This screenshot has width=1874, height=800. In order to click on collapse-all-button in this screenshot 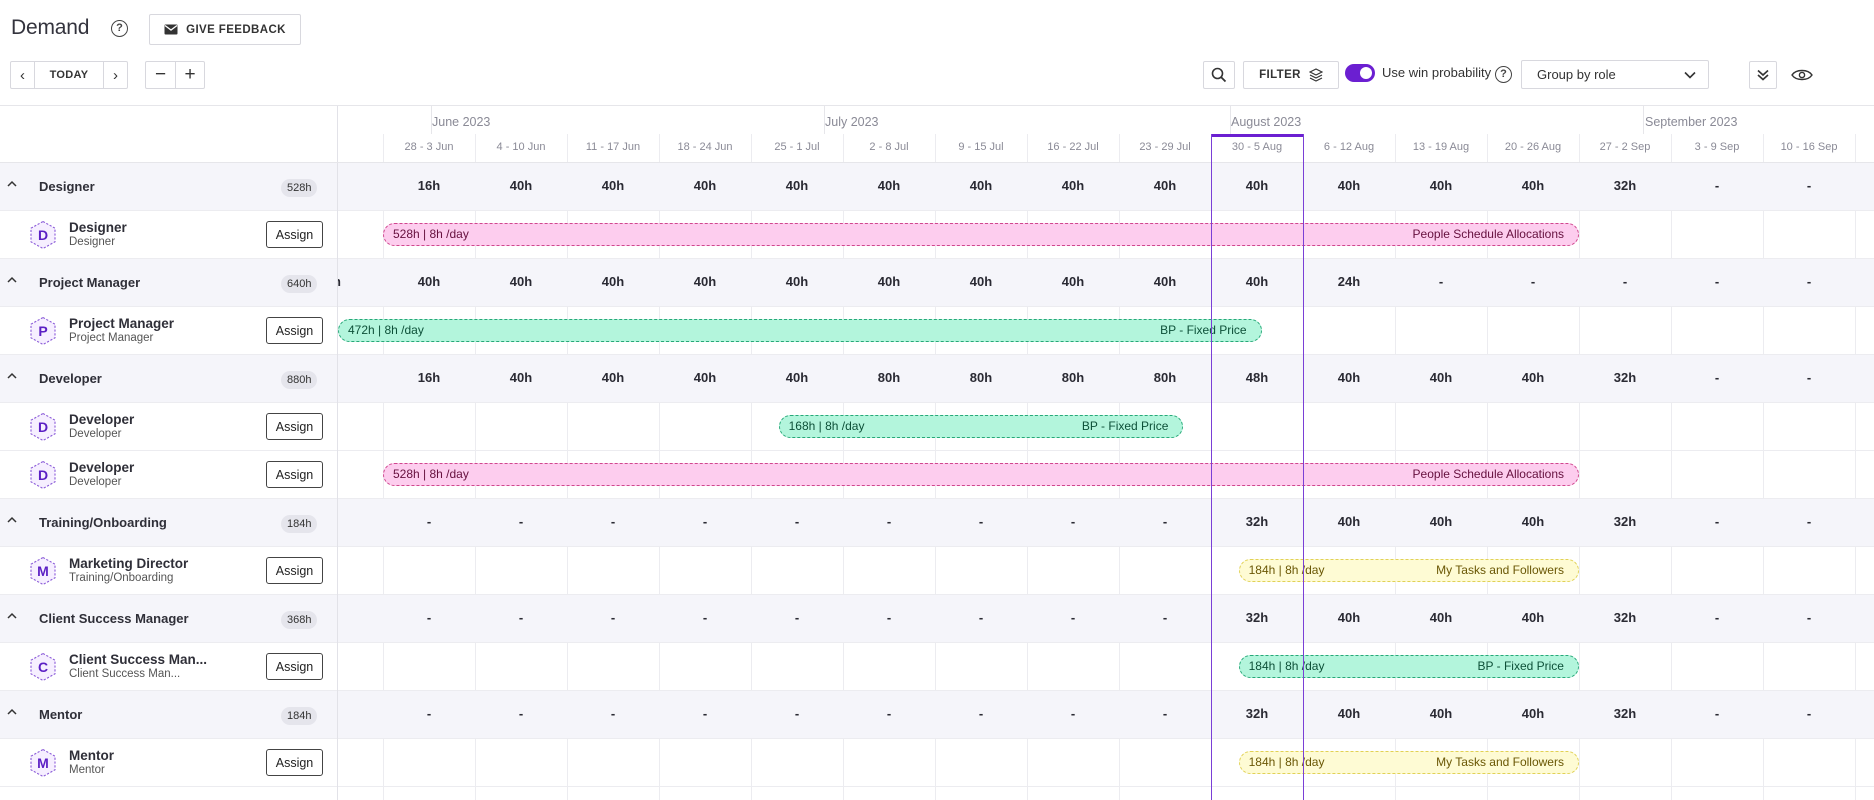, I will do `click(1763, 75)`.